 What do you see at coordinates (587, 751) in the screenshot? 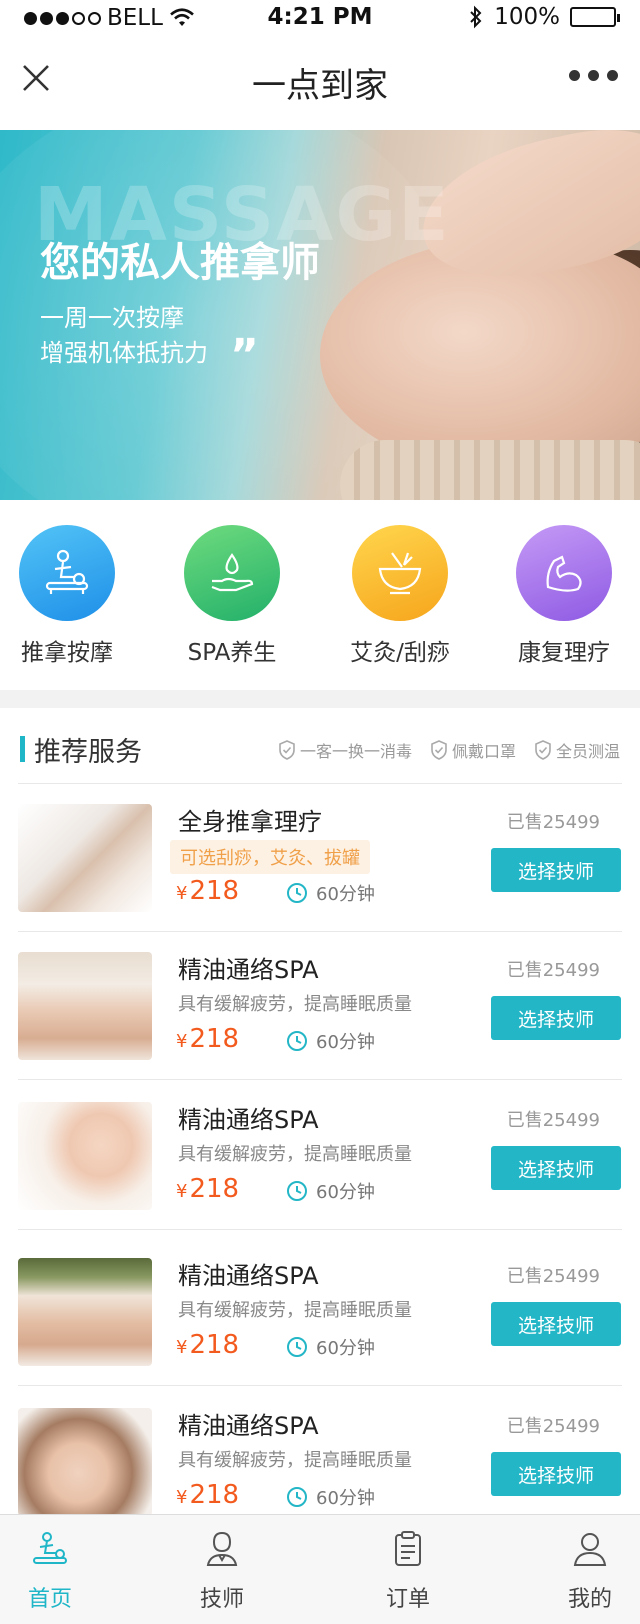
I see `safety-badge-label: 全员测温` at bounding box center [587, 751].